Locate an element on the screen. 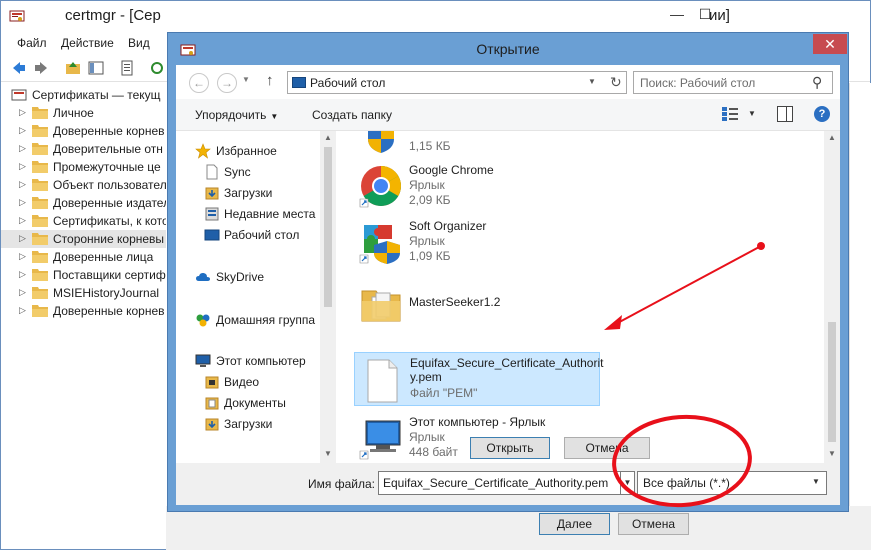 This screenshot has width=871, height=550. filename-history-chevron-down-icon: ▼ is located at coordinates (628, 483).